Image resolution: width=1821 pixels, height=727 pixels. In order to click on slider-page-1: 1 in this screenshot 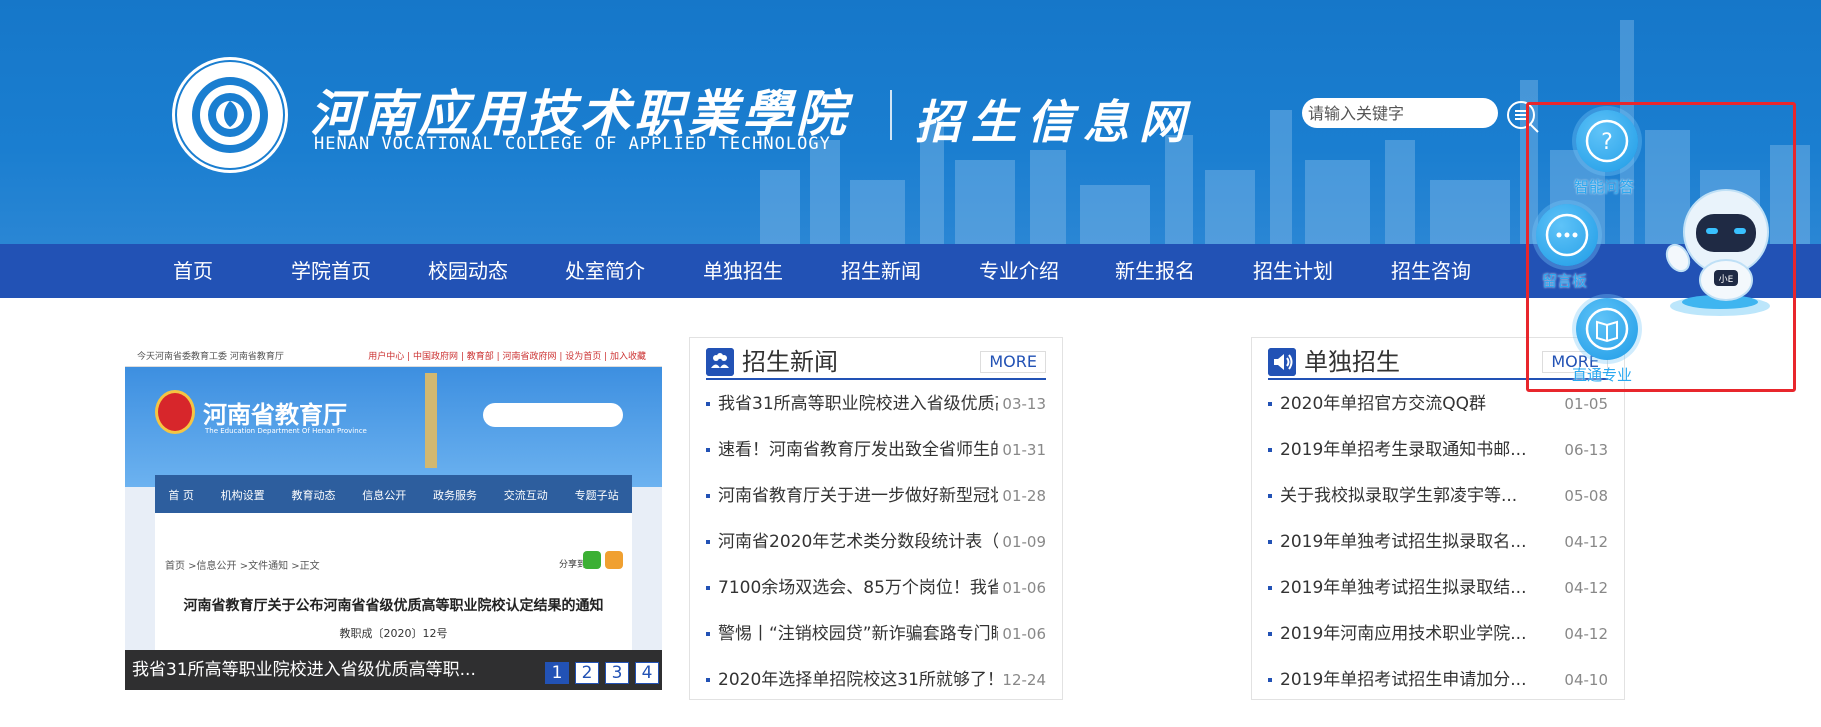, I will do `click(557, 673)`.